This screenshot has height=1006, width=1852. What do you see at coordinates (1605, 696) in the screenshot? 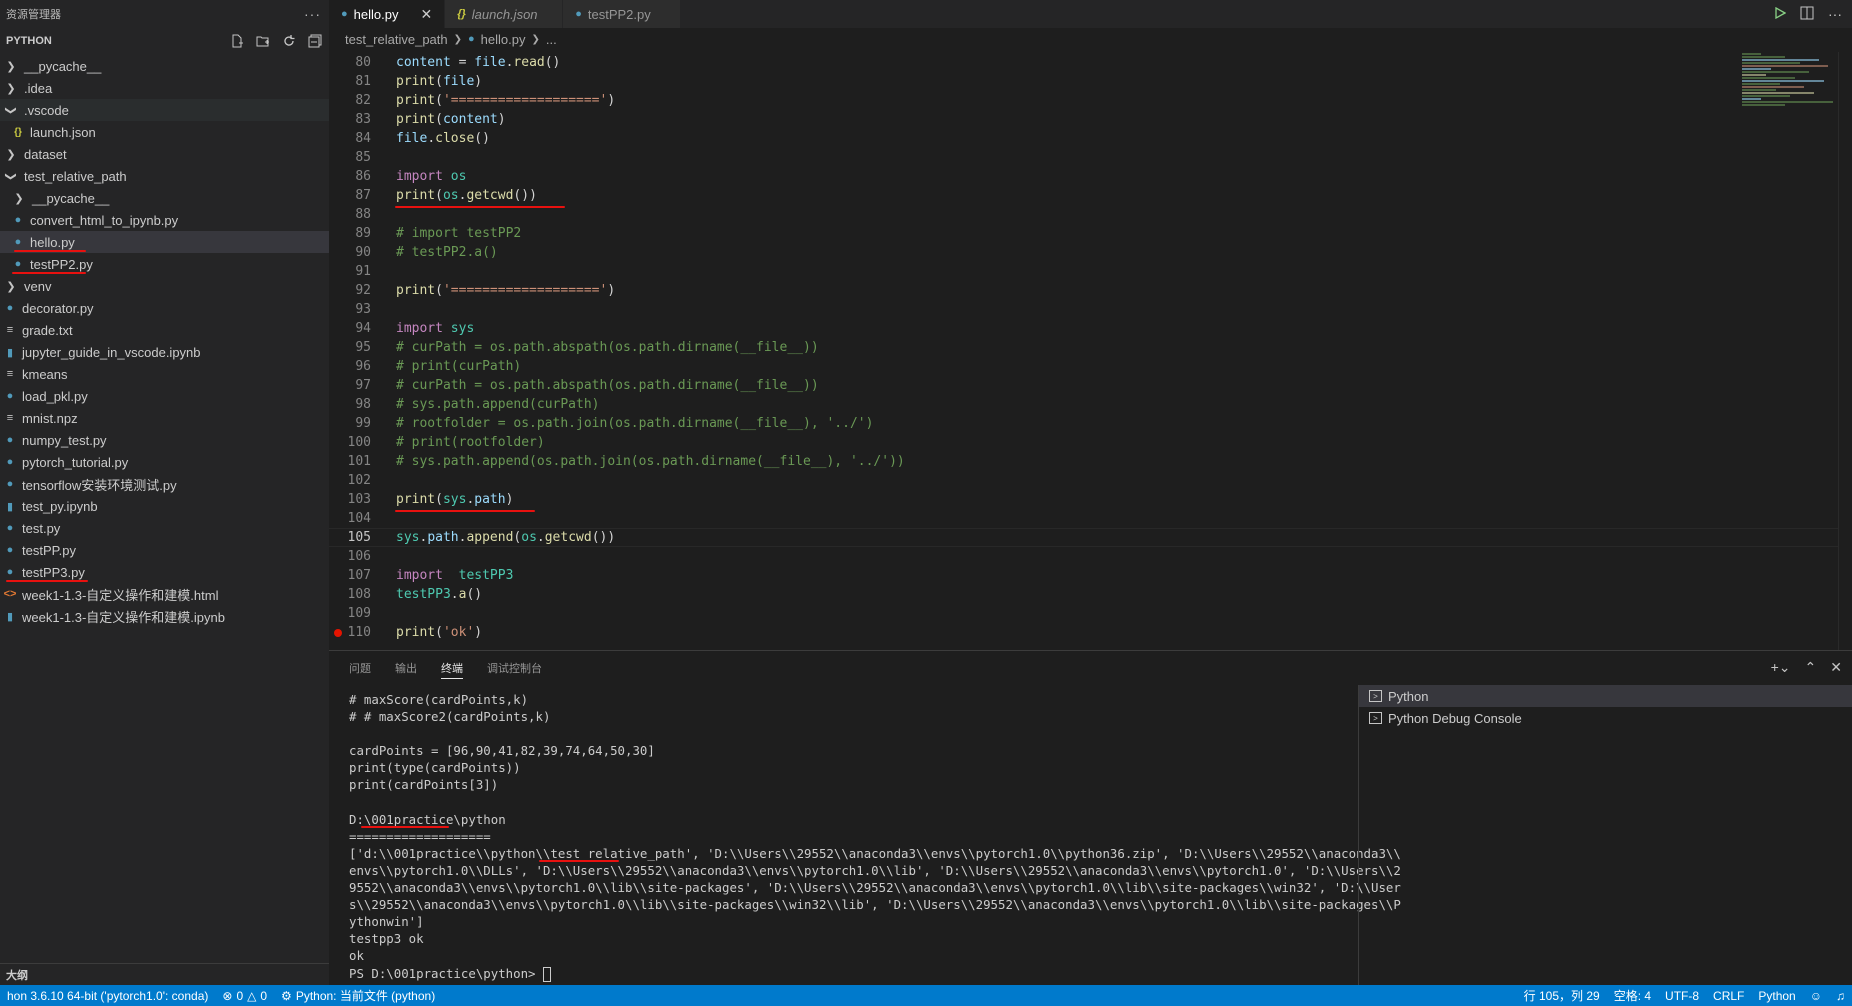
I see `terminal-item-python: > Python` at bounding box center [1605, 696].